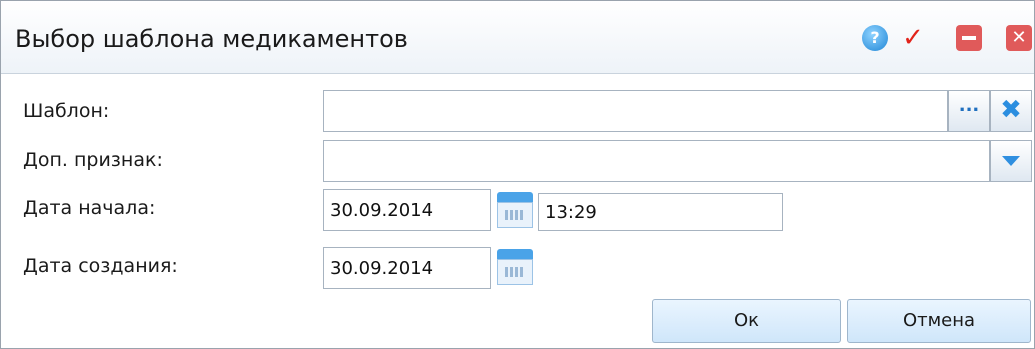 Image resolution: width=1035 pixels, height=349 pixels. What do you see at coordinates (100, 266) in the screenshot?
I see `created-date-label: Дата создания:` at bounding box center [100, 266].